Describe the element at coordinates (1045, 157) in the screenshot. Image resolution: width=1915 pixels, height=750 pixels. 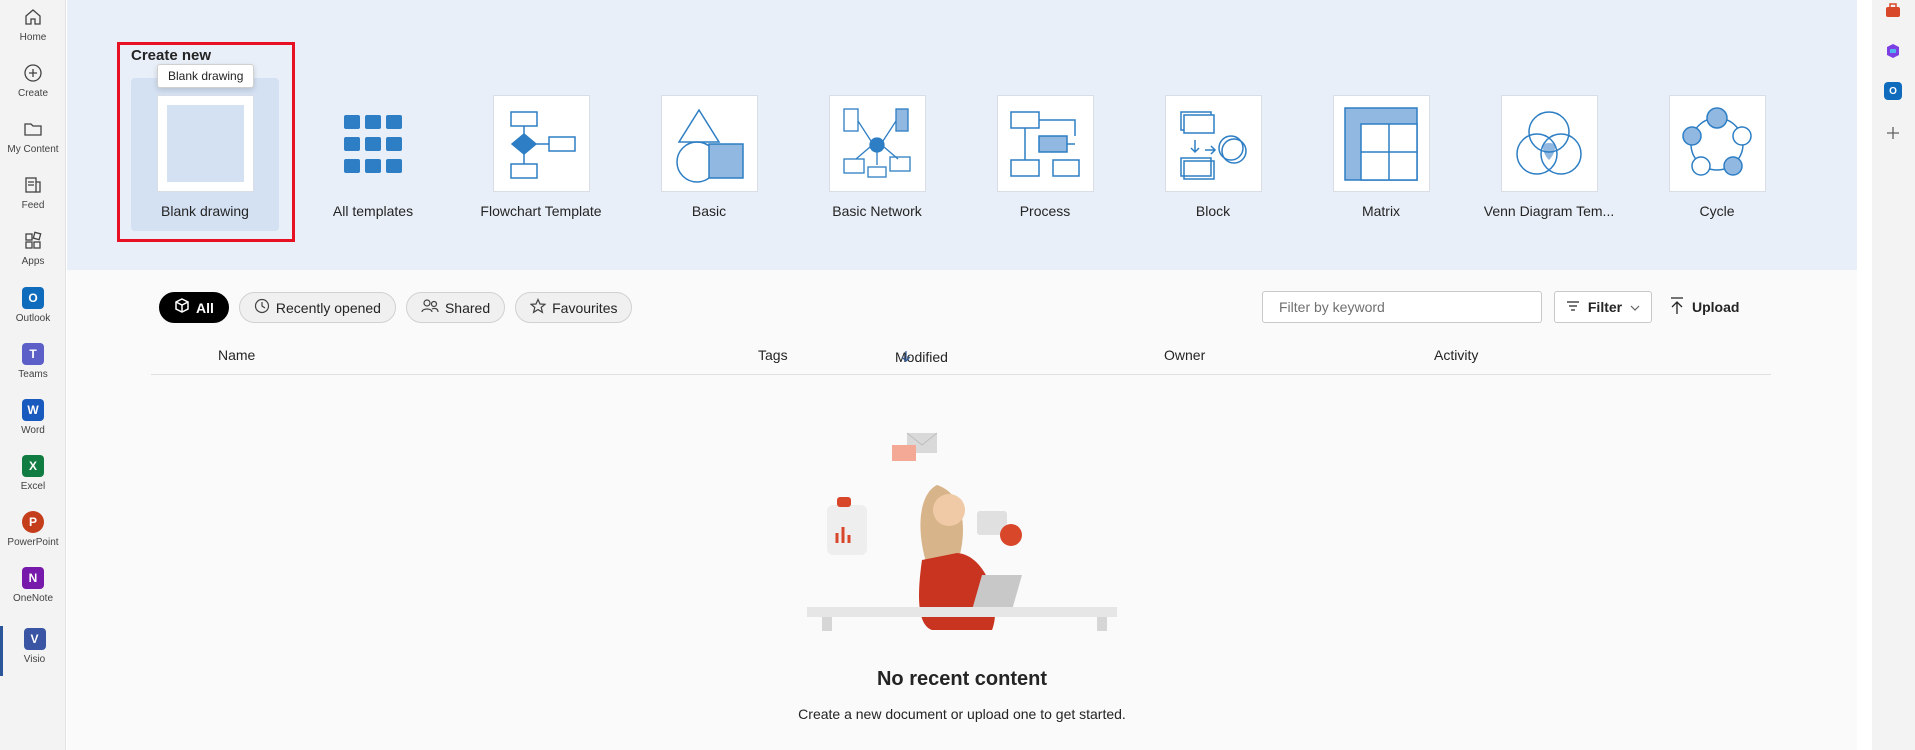
I see `template-process: Process` at that location.